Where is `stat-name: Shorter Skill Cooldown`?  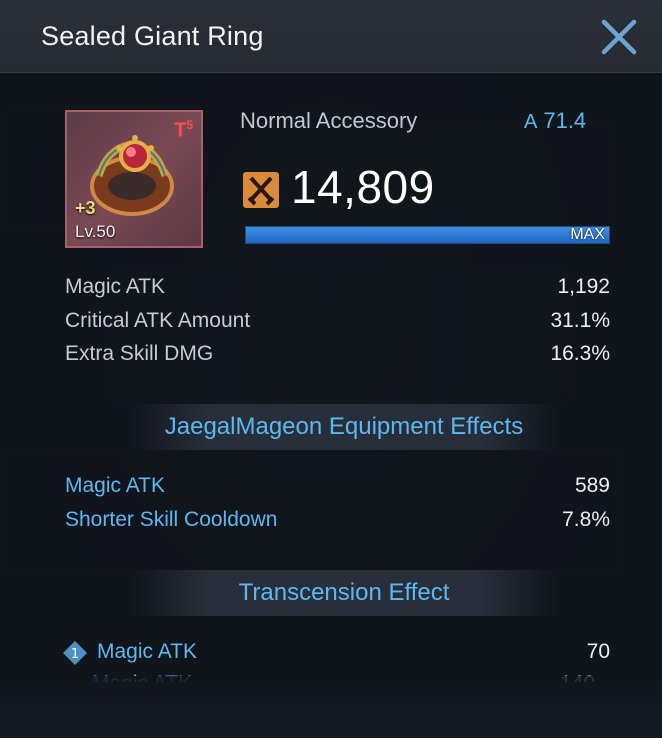 stat-name: Shorter Skill Cooldown is located at coordinates (171, 519).